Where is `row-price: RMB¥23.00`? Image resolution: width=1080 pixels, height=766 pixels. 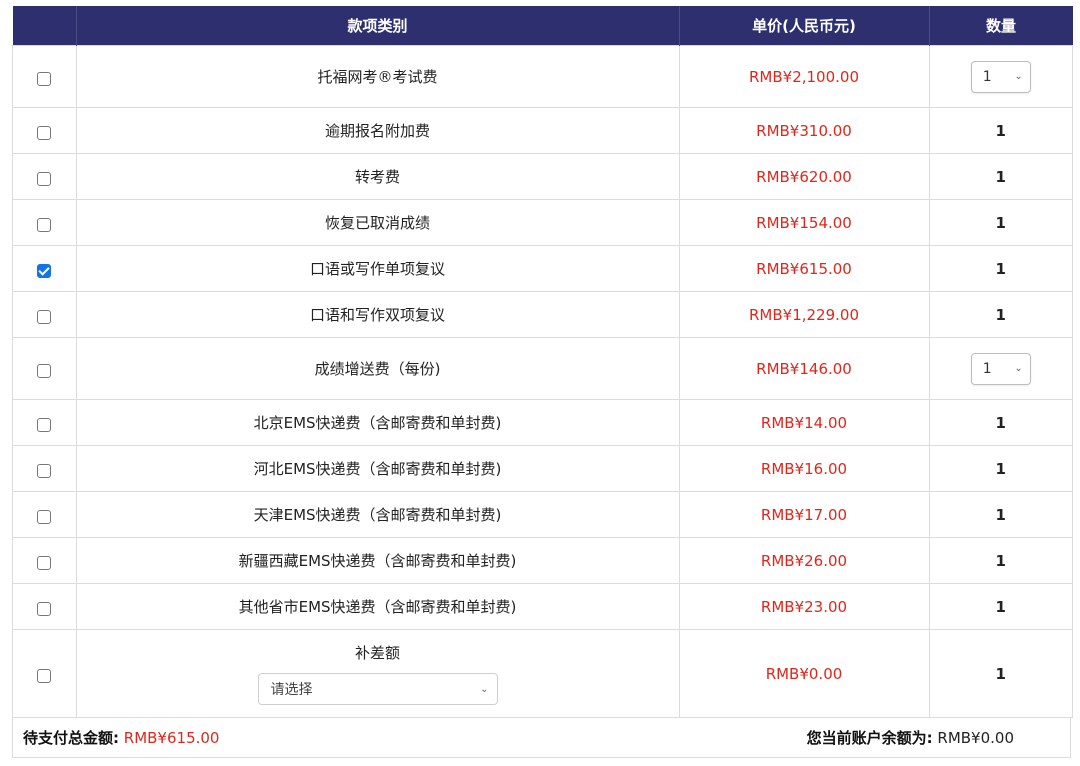
row-price: RMB¥23.00 is located at coordinates (804, 606).